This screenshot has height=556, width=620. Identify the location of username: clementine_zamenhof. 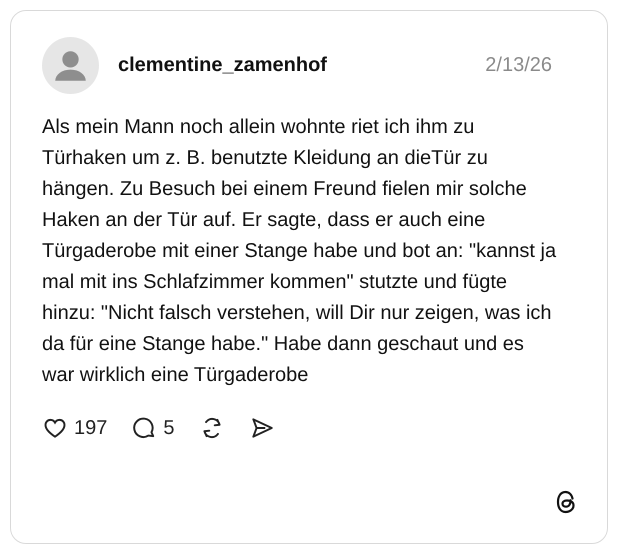
(292, 65).